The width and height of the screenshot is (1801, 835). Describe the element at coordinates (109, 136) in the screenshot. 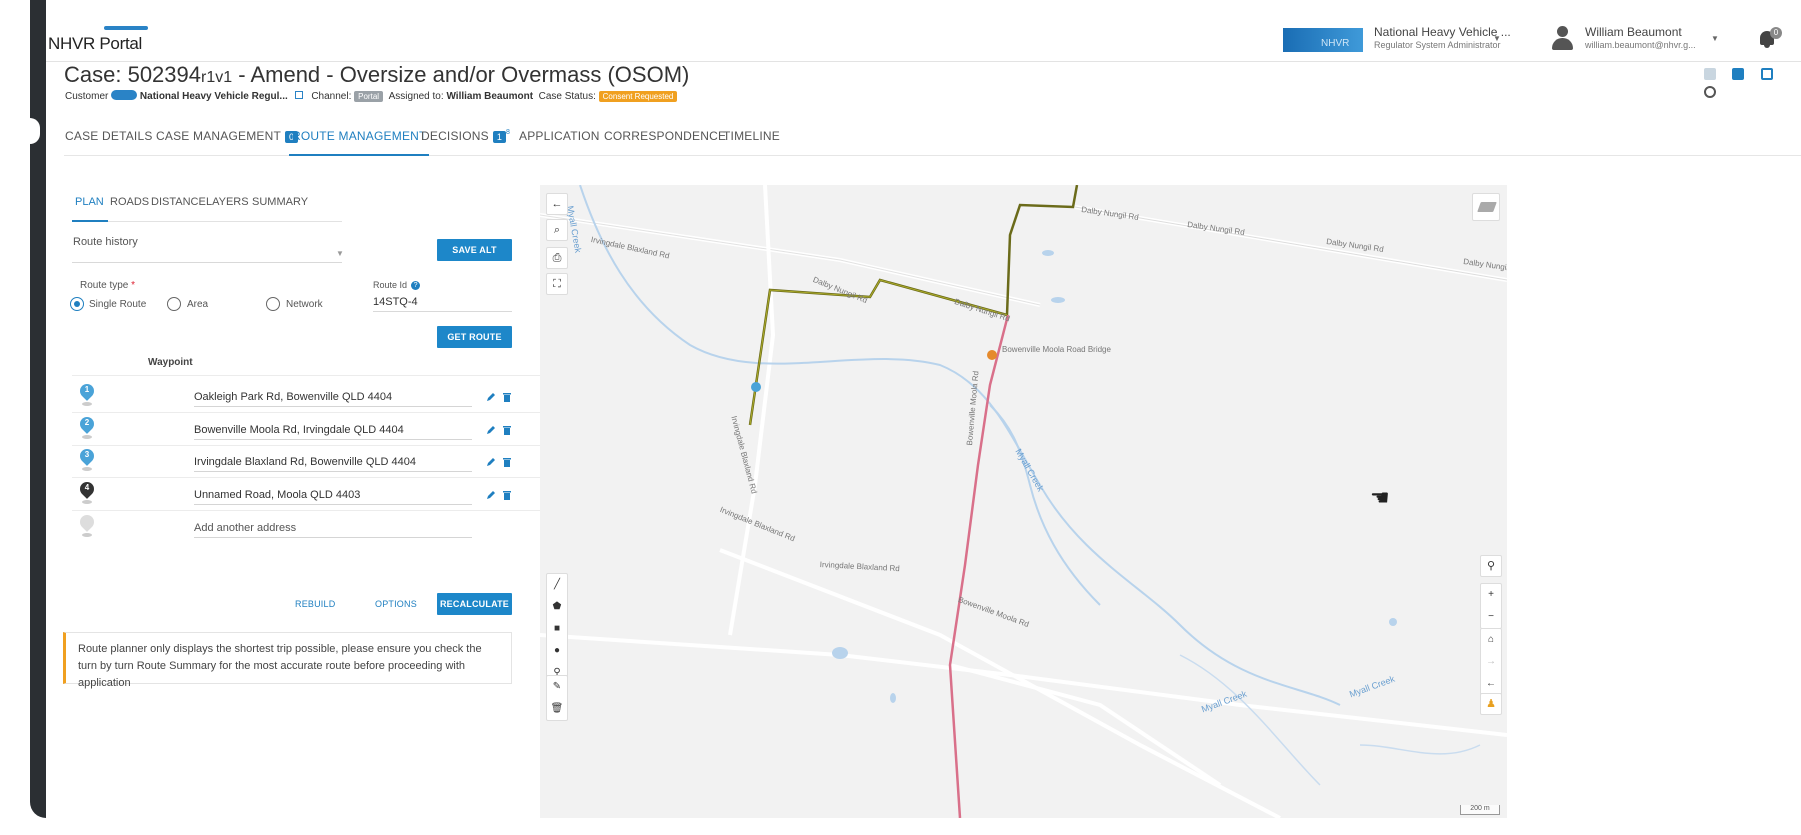

I see `tab-case-details: CASE DETAILS` at that location.